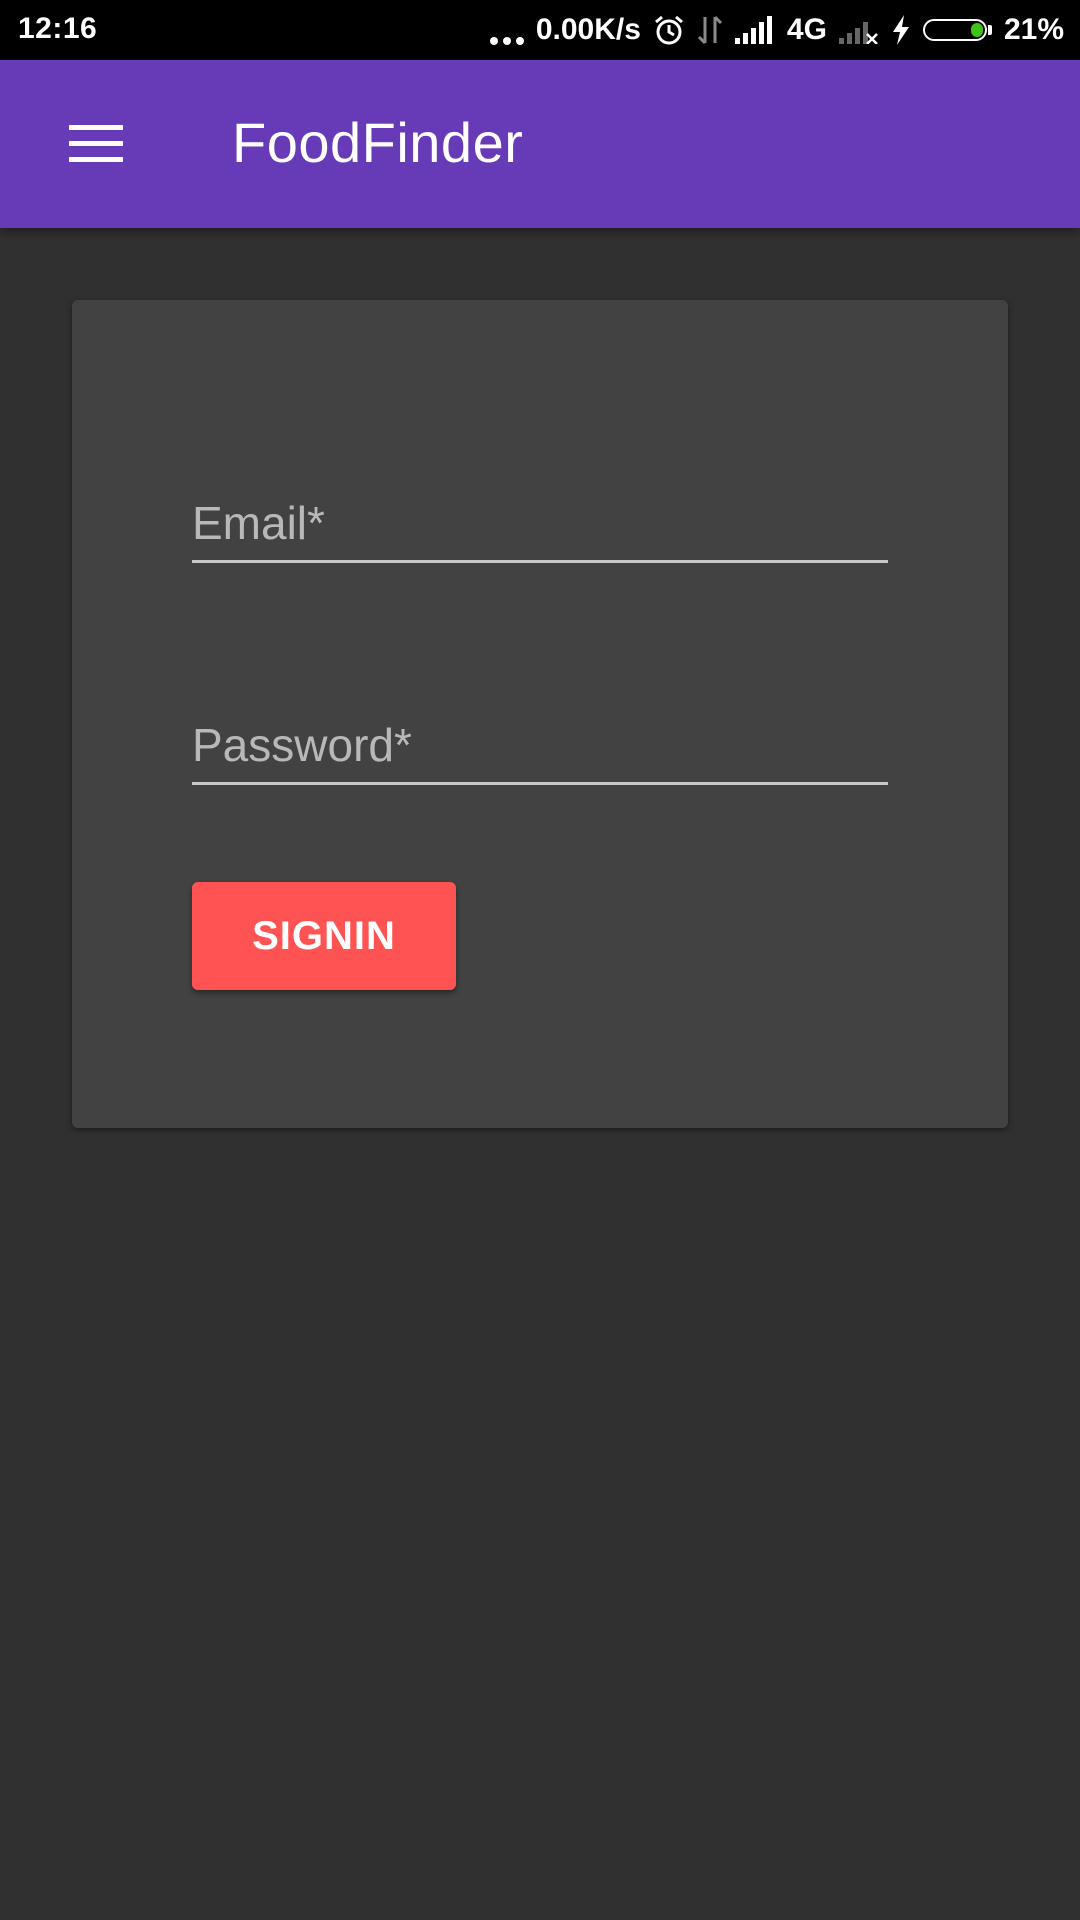  What do you see at coordinates (588, 29) in the screenshot?
I see `network-speed: 0.00K/s` at bounding box center [588, 29].